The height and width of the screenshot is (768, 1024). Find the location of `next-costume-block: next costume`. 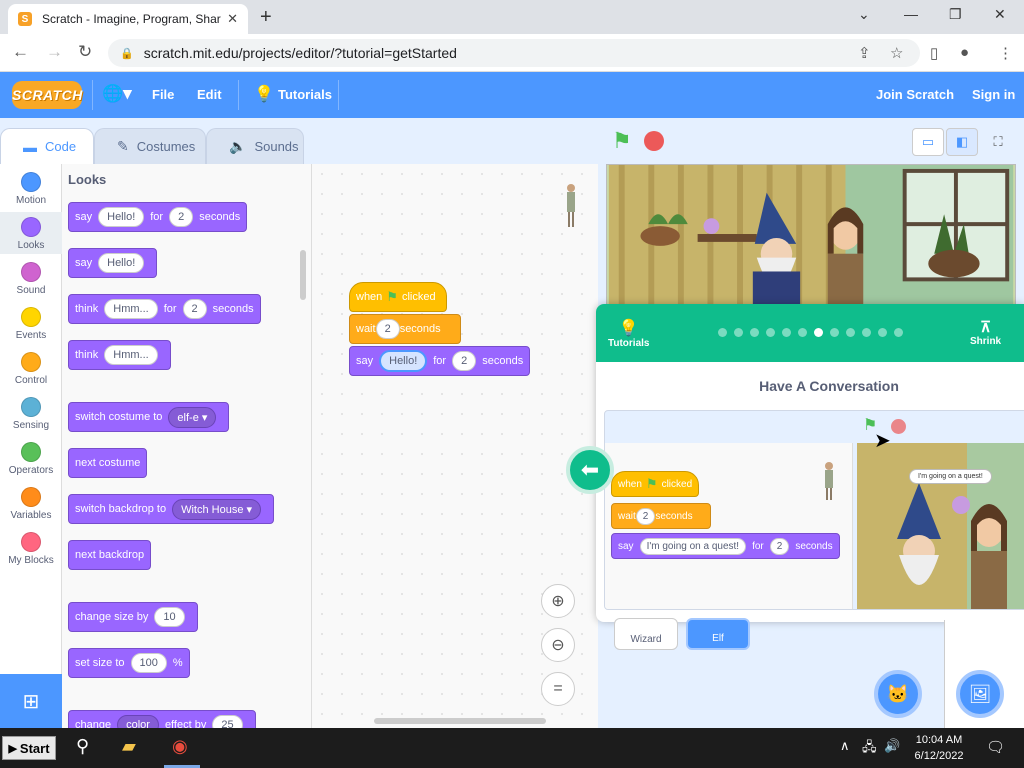

next-costume-block: next costume is located at coordinates (108, 463).